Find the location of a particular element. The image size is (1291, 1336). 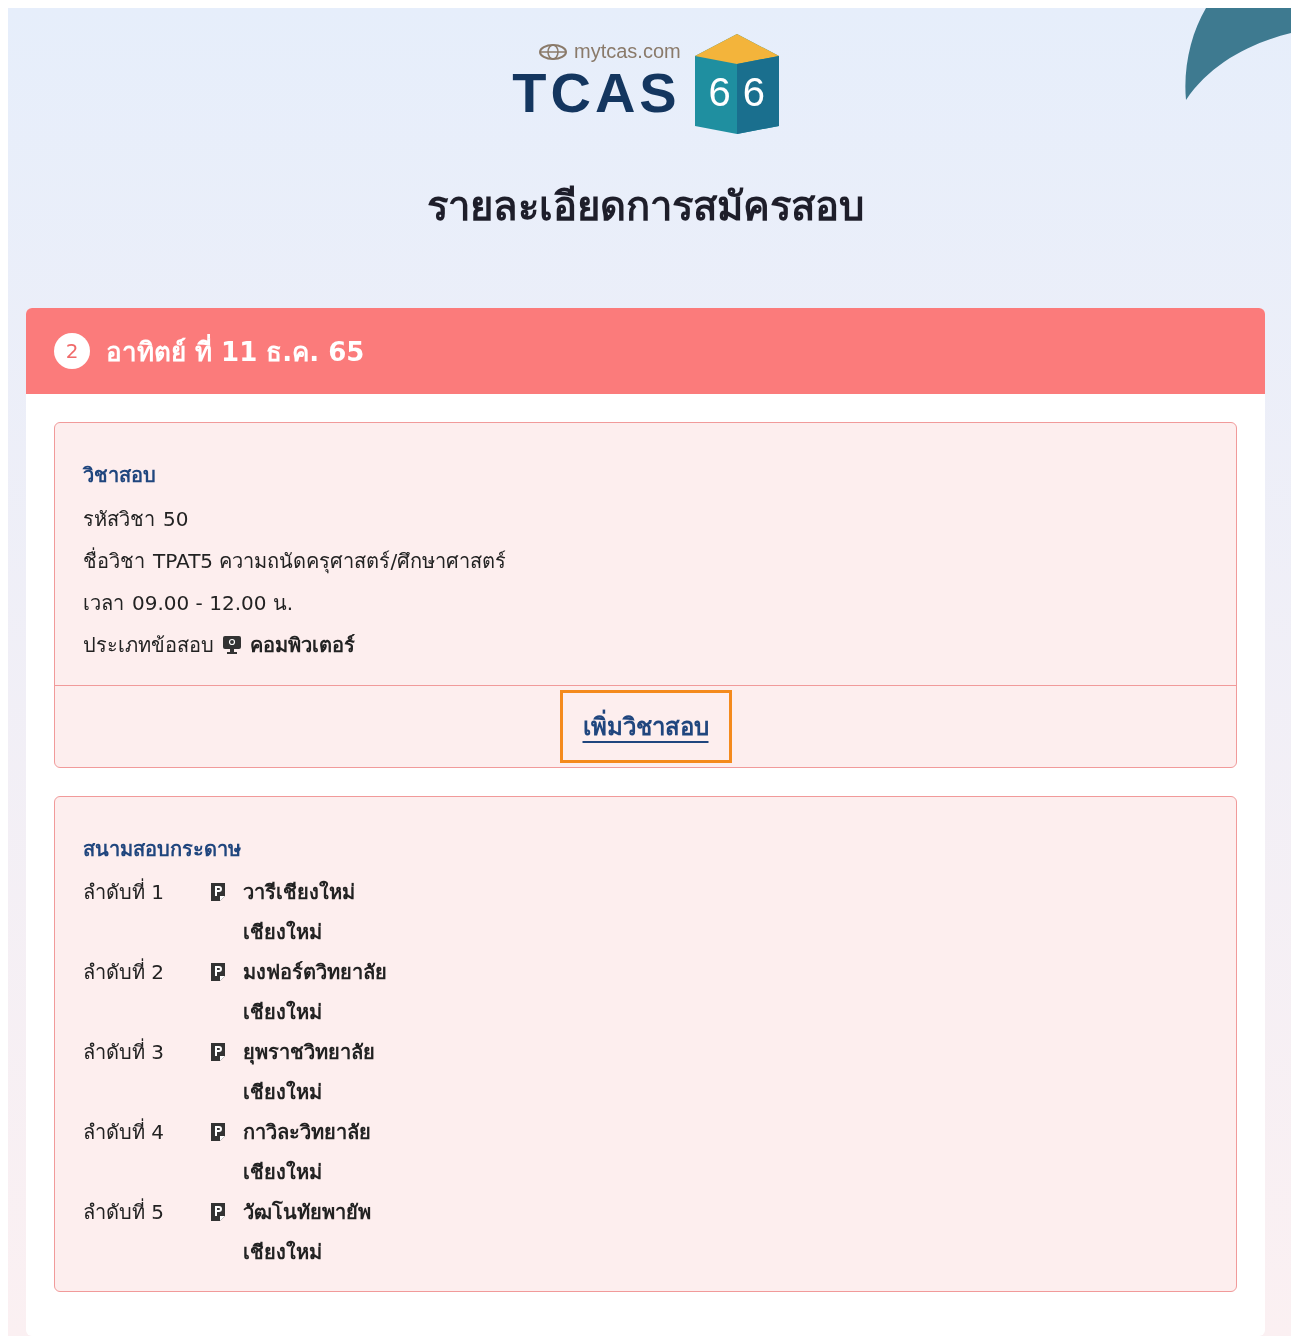

site-name: mytcas.com is located at coordinates (627, 51).